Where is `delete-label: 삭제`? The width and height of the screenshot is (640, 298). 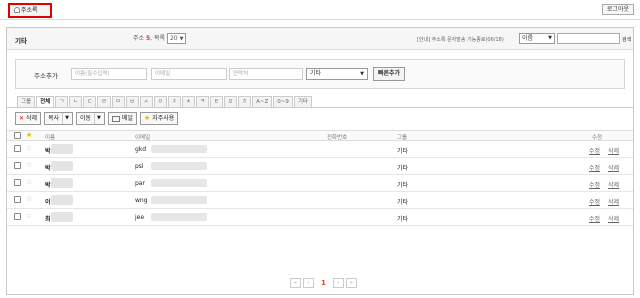 delete-label: 삭제 is located at coordinates (32, 118).